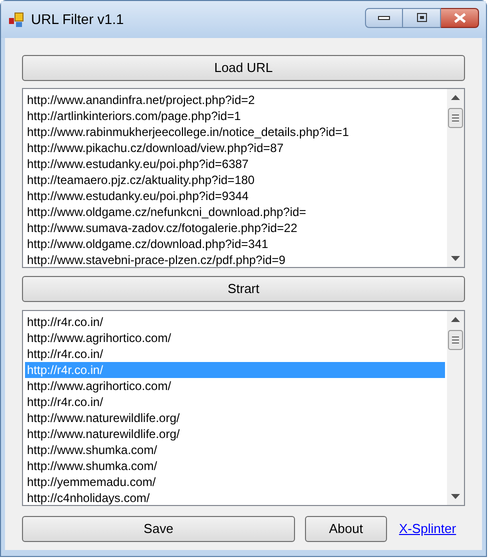  I want to click on x-splinter-link: X-Splinter, so click(427, 529).